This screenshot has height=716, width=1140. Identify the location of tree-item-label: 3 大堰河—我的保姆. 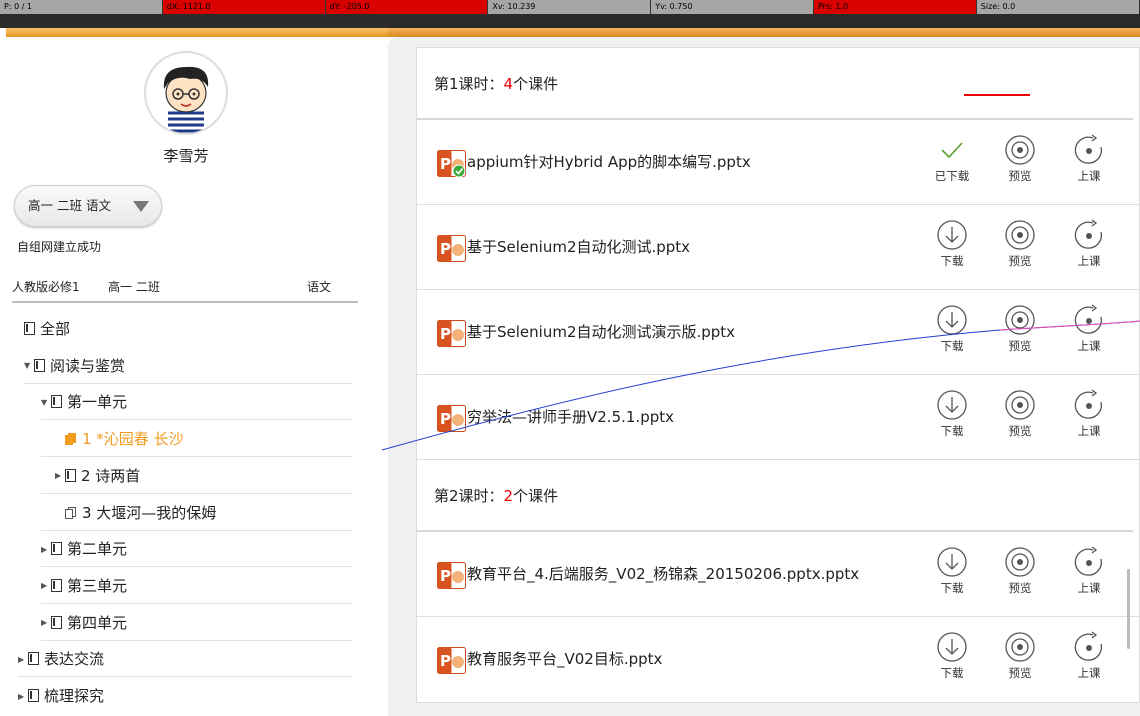
(149, 512).